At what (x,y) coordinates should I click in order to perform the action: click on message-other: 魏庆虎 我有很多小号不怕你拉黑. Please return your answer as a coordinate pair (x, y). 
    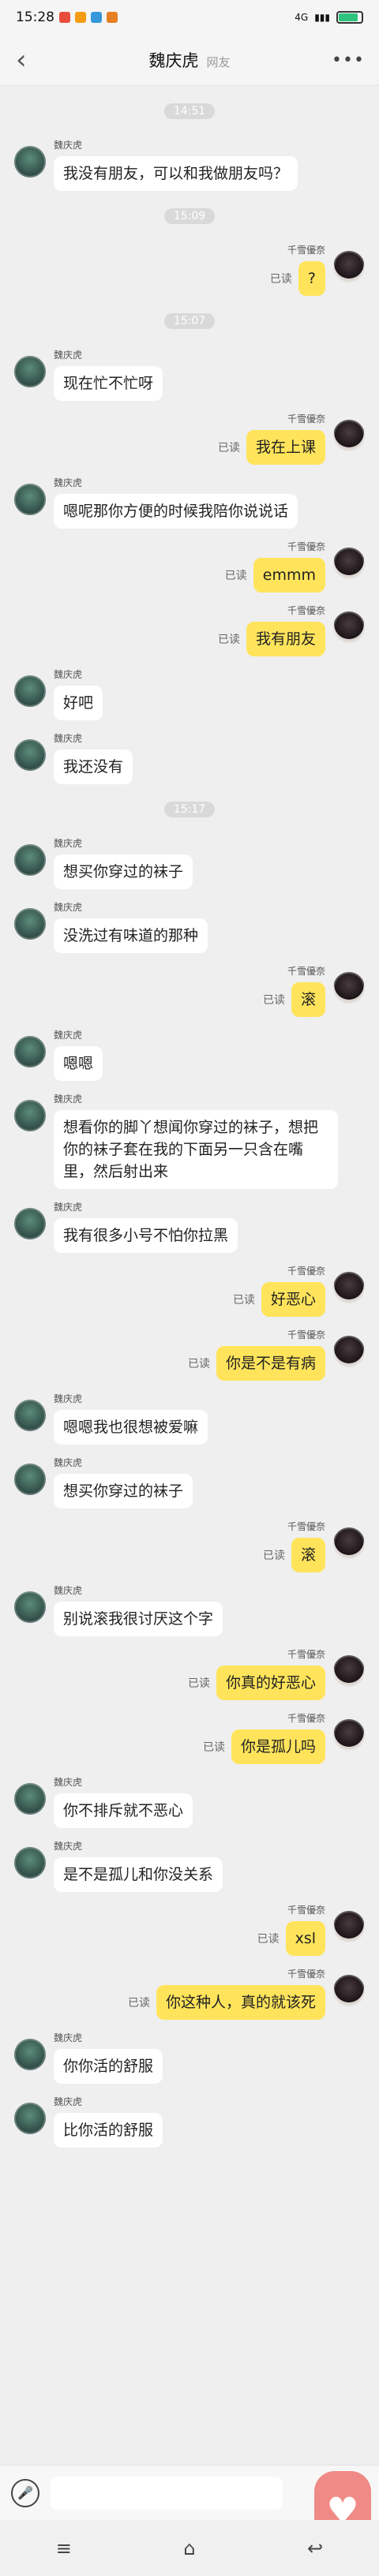
    Looking at the image, I should click on (190, 1226).